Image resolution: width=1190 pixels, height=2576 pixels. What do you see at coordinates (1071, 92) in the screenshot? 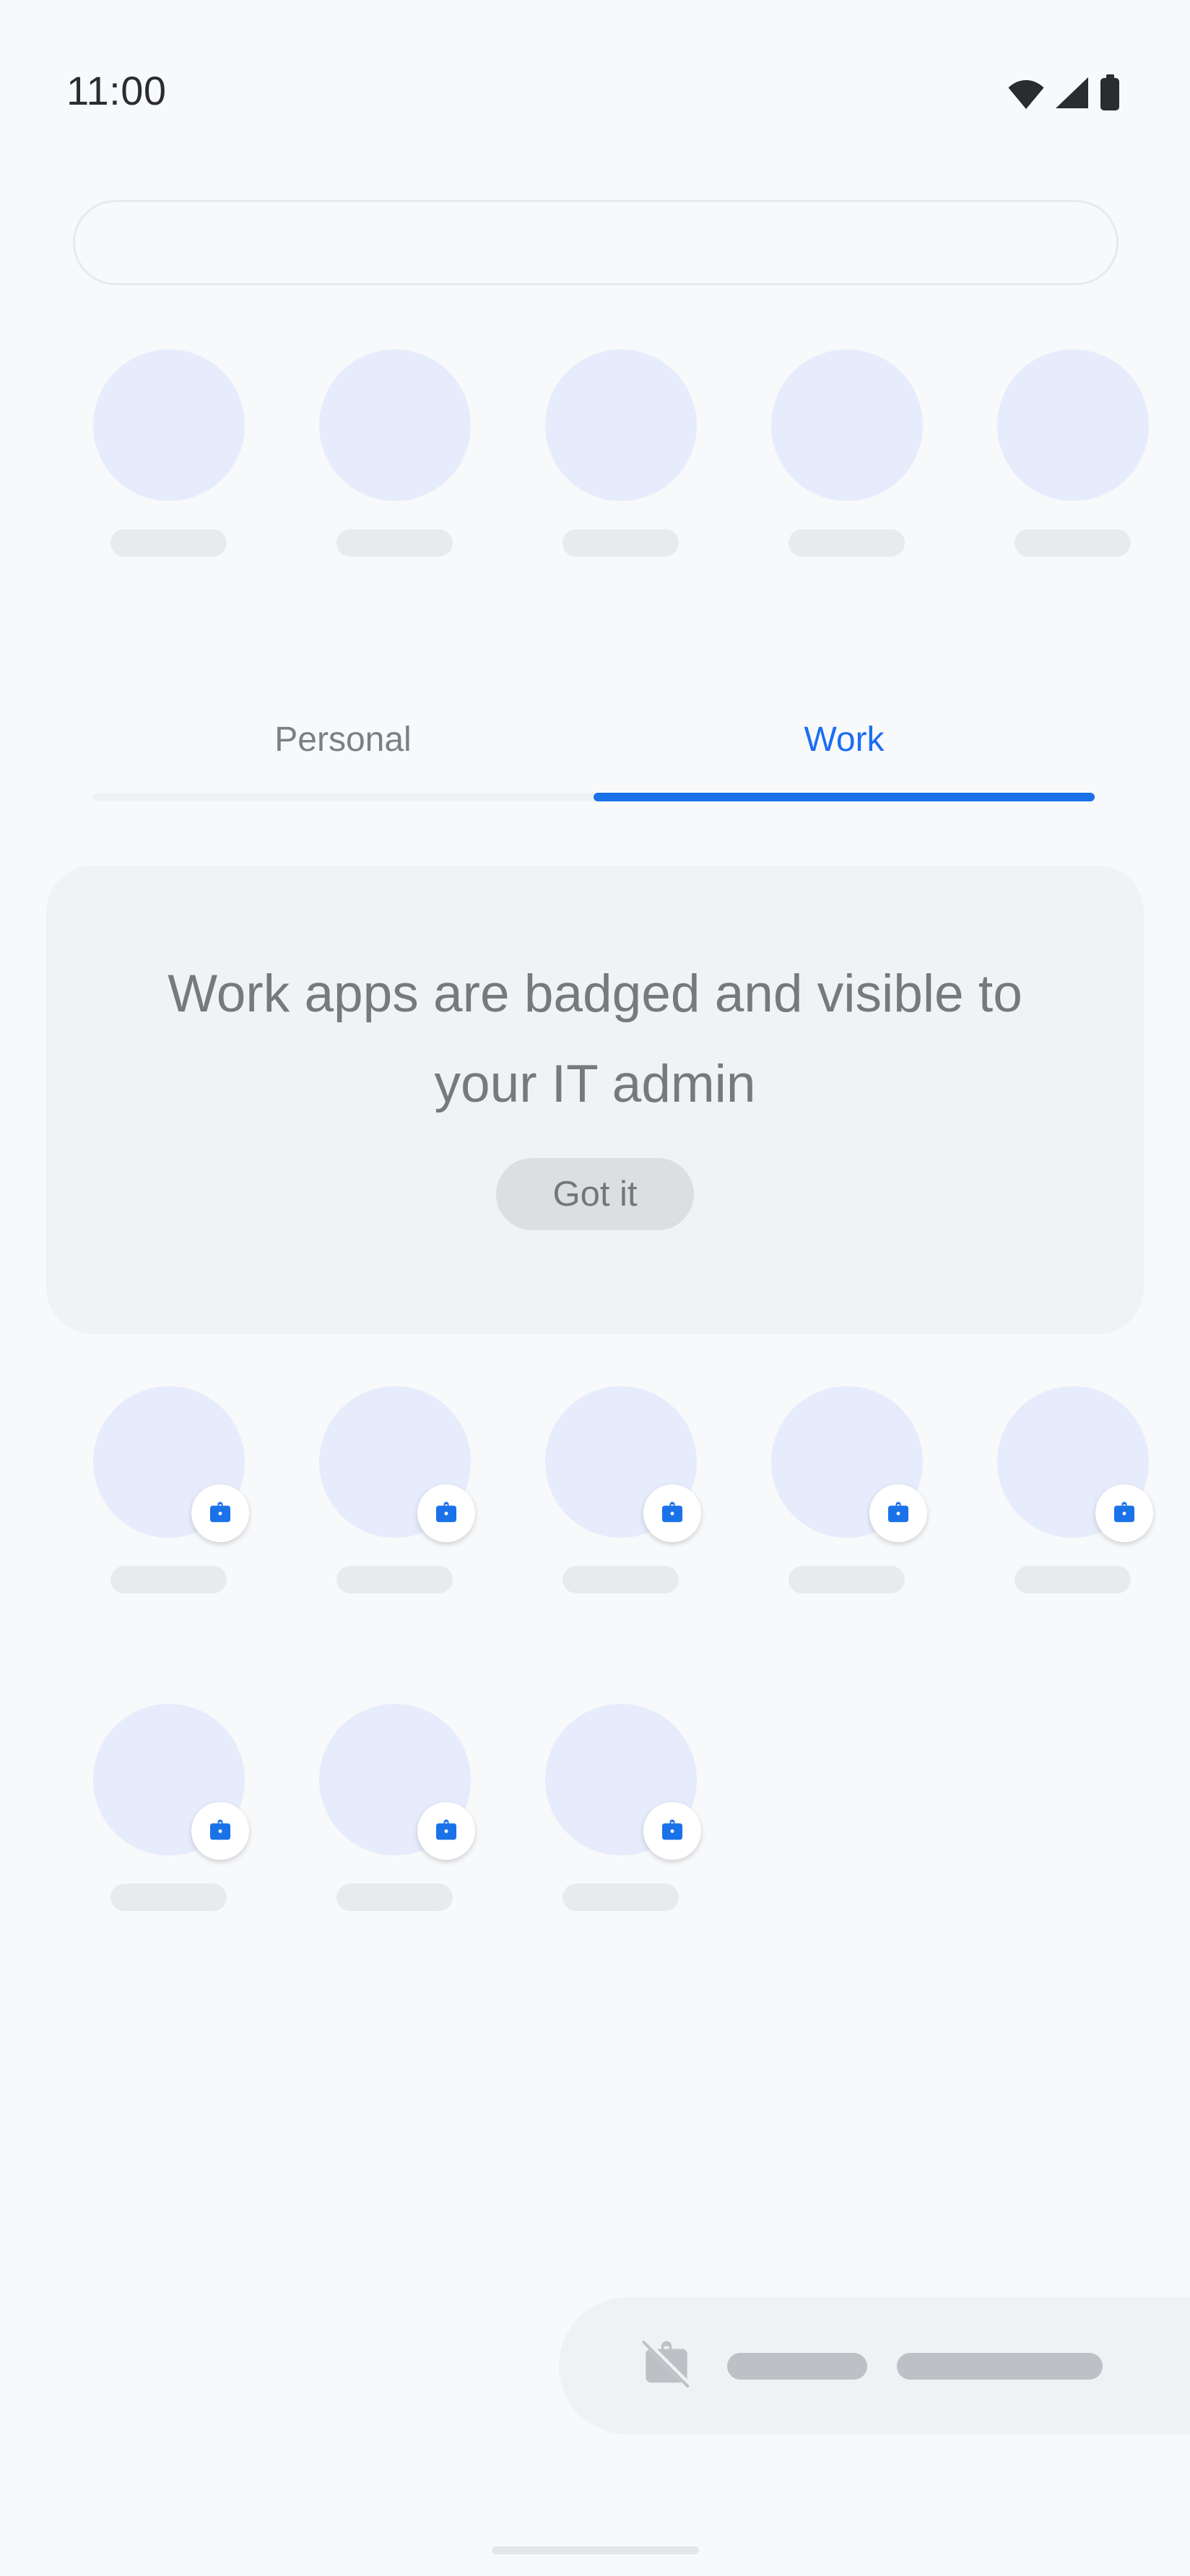
I see `cellular-signal-icon` at bounding box center [1071, 92].